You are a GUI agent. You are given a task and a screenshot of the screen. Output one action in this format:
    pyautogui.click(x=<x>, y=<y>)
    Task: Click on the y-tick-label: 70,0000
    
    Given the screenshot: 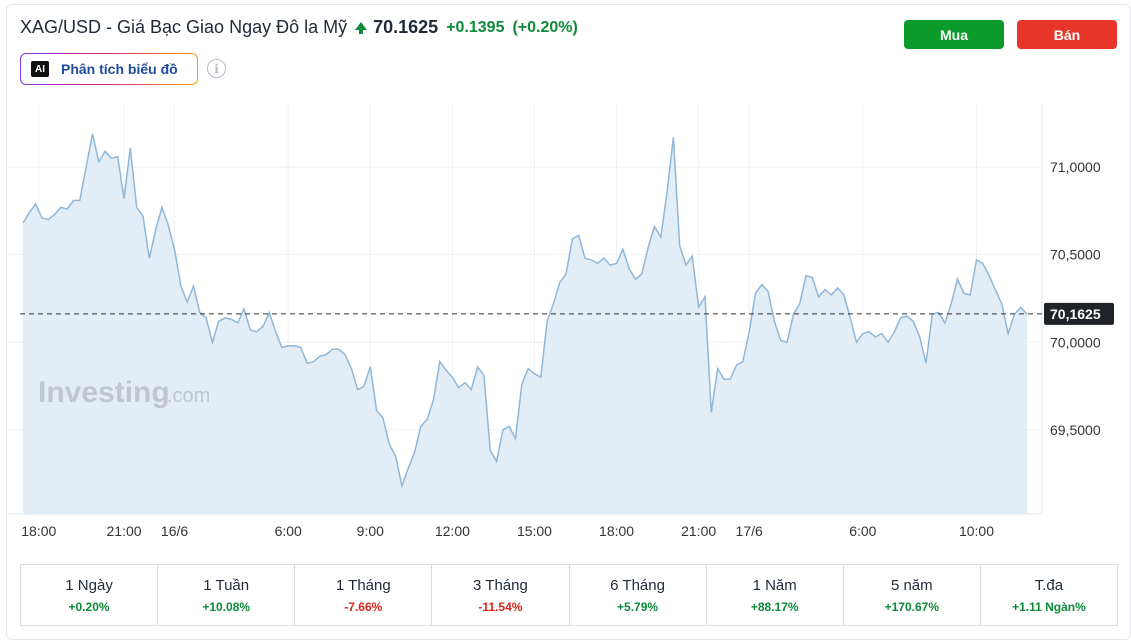 What is the action you would take?
    pyautogui.click(x=1075, y=342)
    